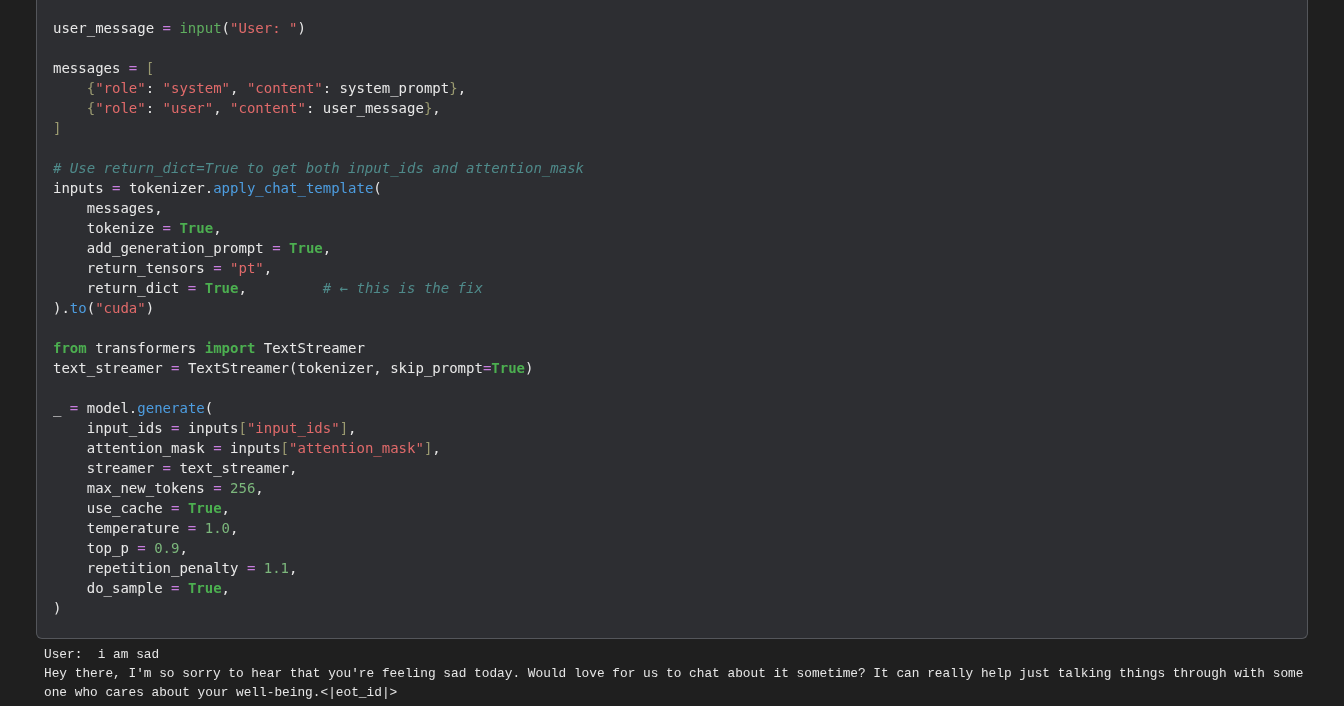  Describe the element at coordinates (179, 268) in the screenshot. I see `code-line: return_tensors = "pt",` at that location.